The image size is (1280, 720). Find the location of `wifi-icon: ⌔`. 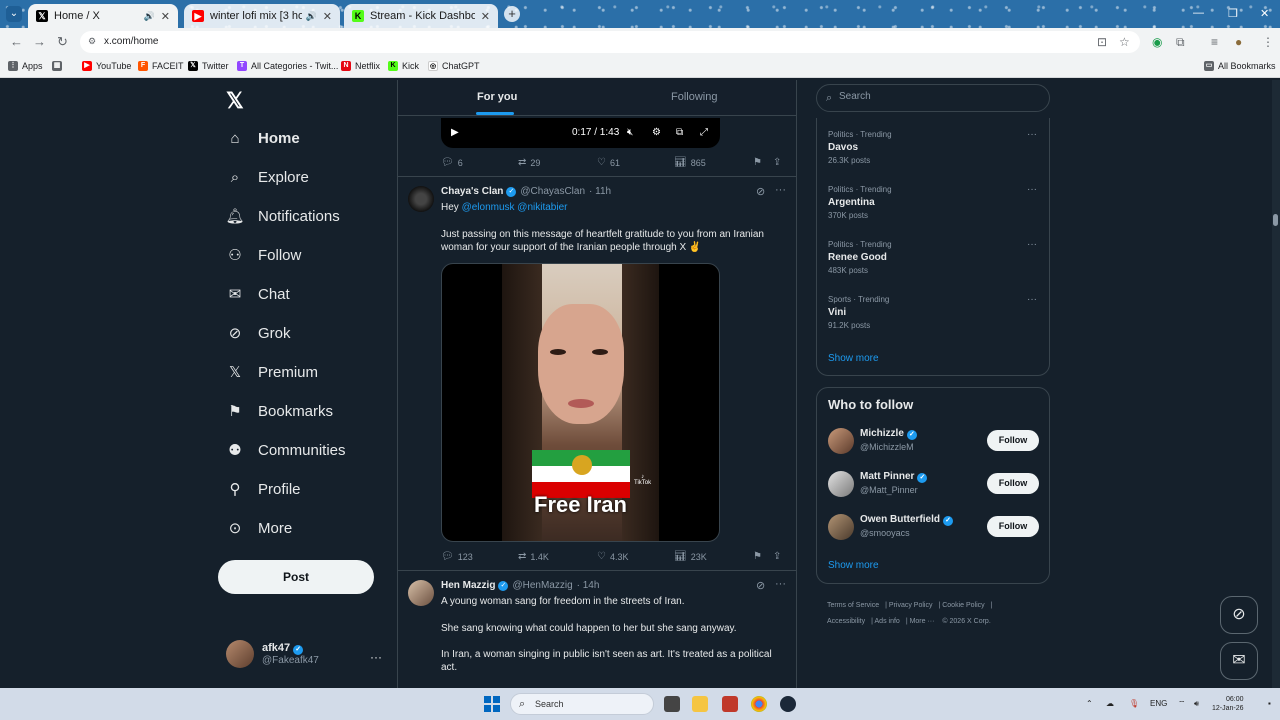

wifi-icon: ⌔ is located at coordinates (1182, 704).